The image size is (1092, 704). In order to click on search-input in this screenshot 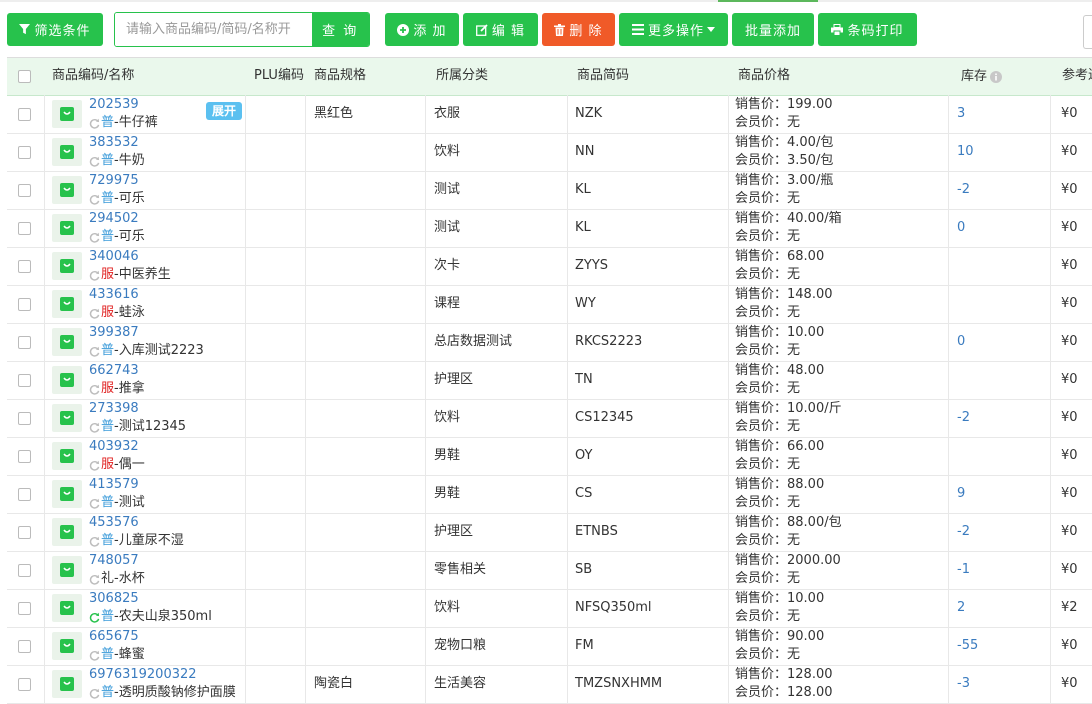, I will do `click(213, 29)`.